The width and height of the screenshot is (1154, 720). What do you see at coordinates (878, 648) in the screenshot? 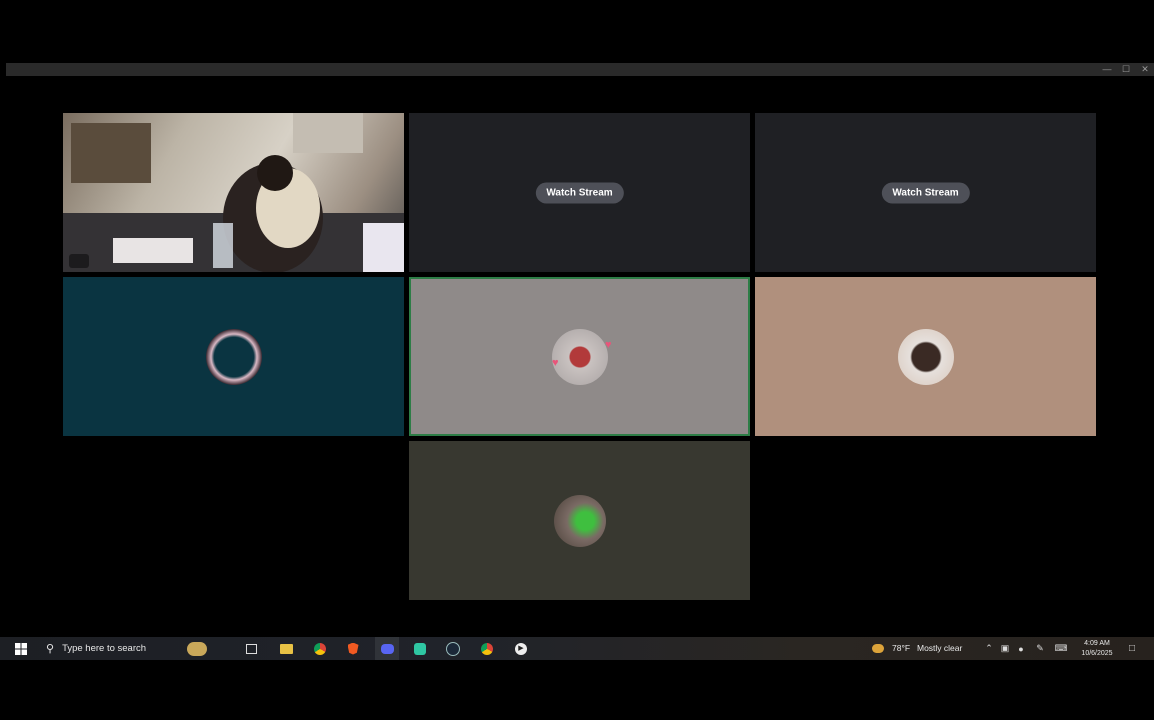
I see `weather-icon` at bounding box center [878, 648].